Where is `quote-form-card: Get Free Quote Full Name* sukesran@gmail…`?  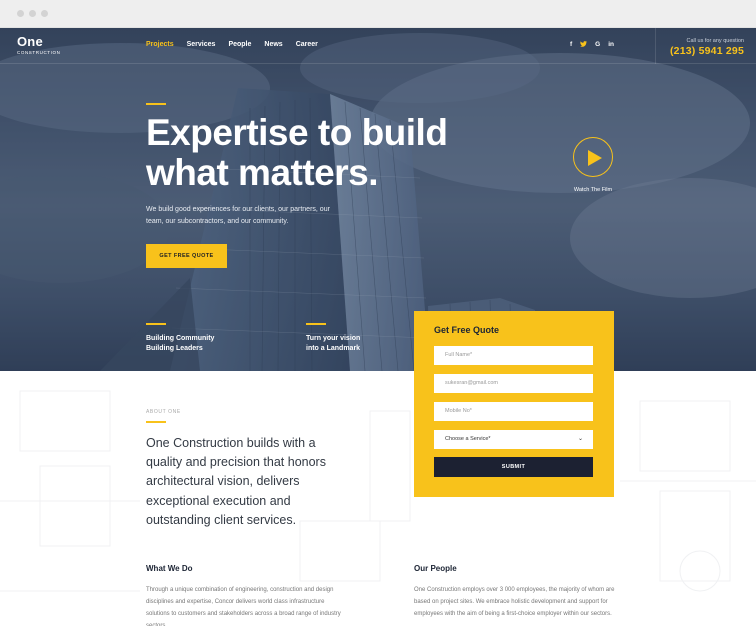
quote-form-card: Get Free Quote Full Name* sukesran@gmail… is located at coordinates (514, 404).